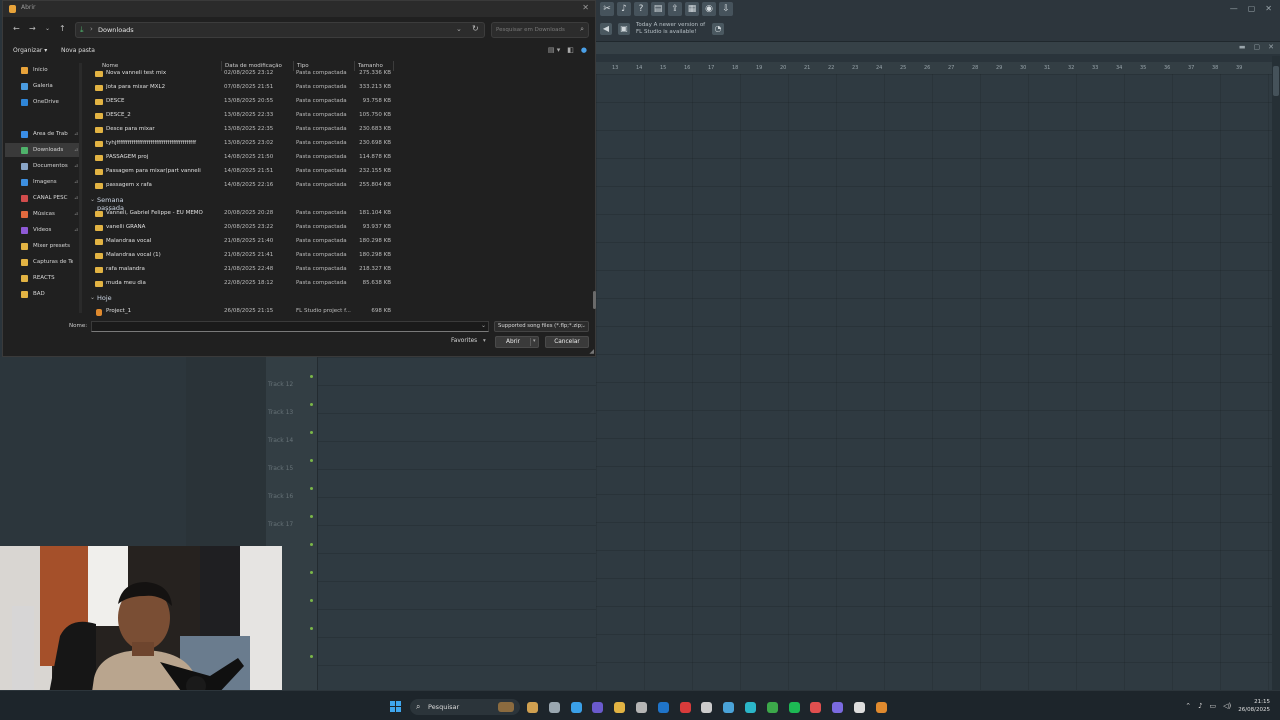 The width and height of the screenshot is (1280, 720). I want to click on track-label: Track 14, so click(280, 440).